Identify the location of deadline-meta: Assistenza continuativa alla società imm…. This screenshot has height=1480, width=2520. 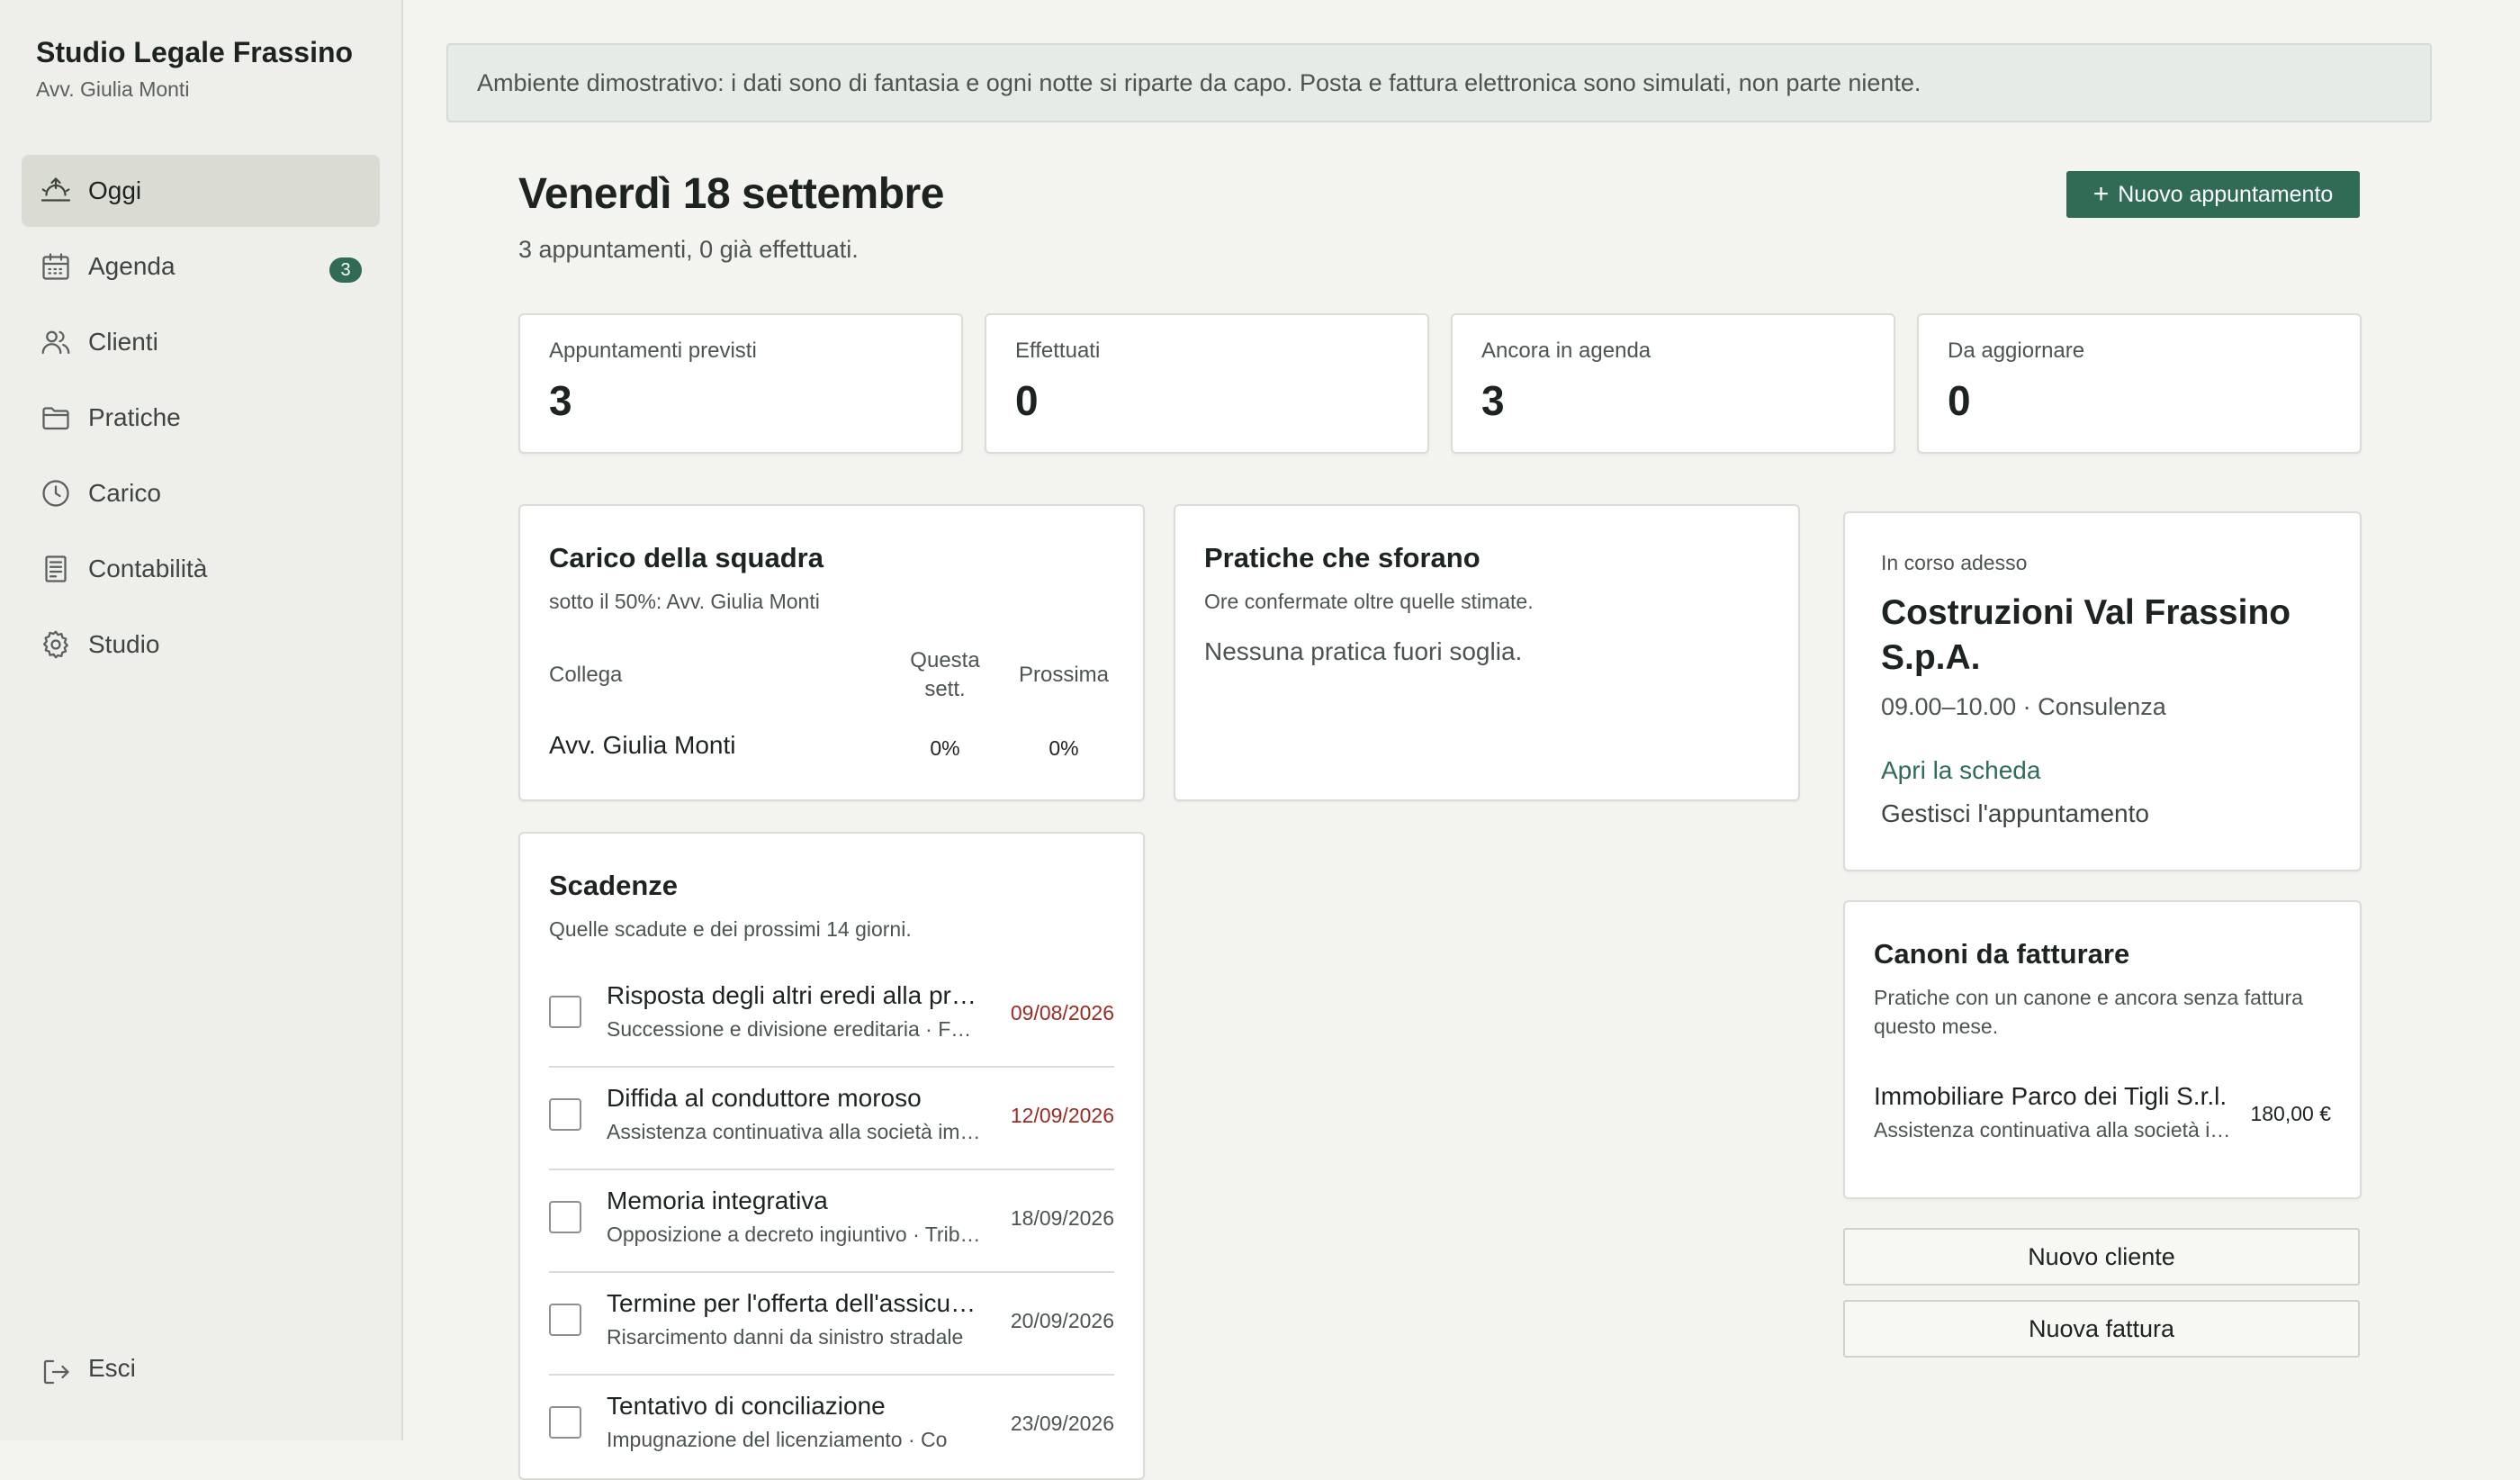
(794, 1131).